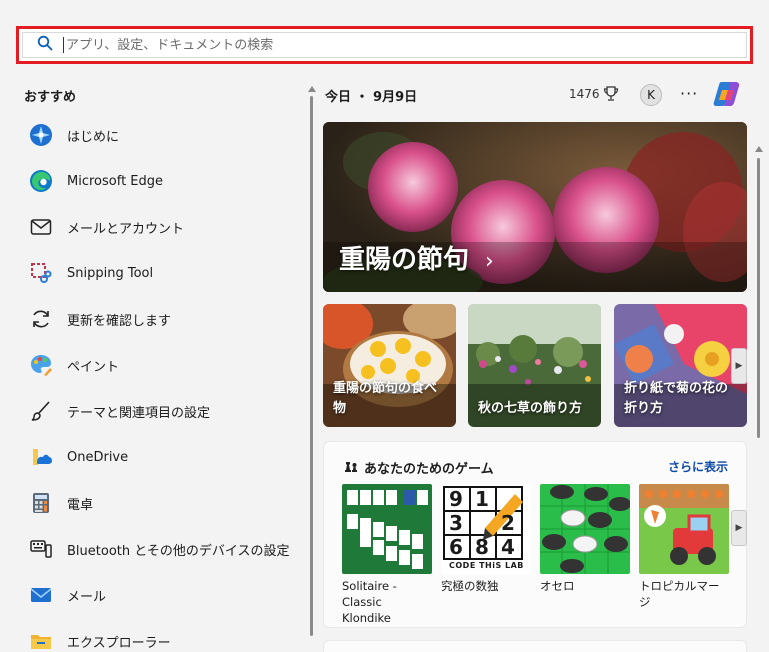 The height and width of the screenshot is (652, 769). What do you see at coordinates (508, 523) in the screenshot?
I see `sudoku-digit: 2` at bounding box center [508, 523].